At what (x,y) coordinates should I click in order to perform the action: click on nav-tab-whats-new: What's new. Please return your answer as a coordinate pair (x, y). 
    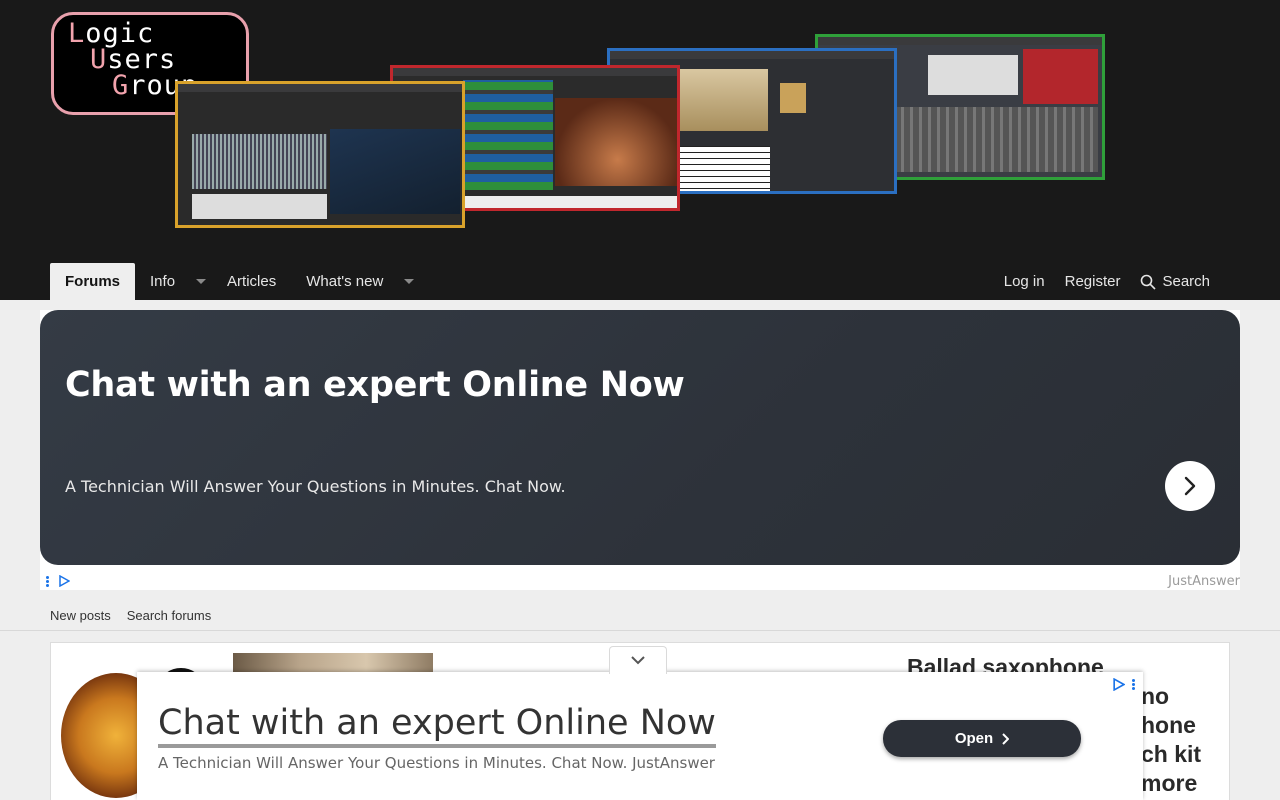
    Looking at the image, I should click on (344, 281).